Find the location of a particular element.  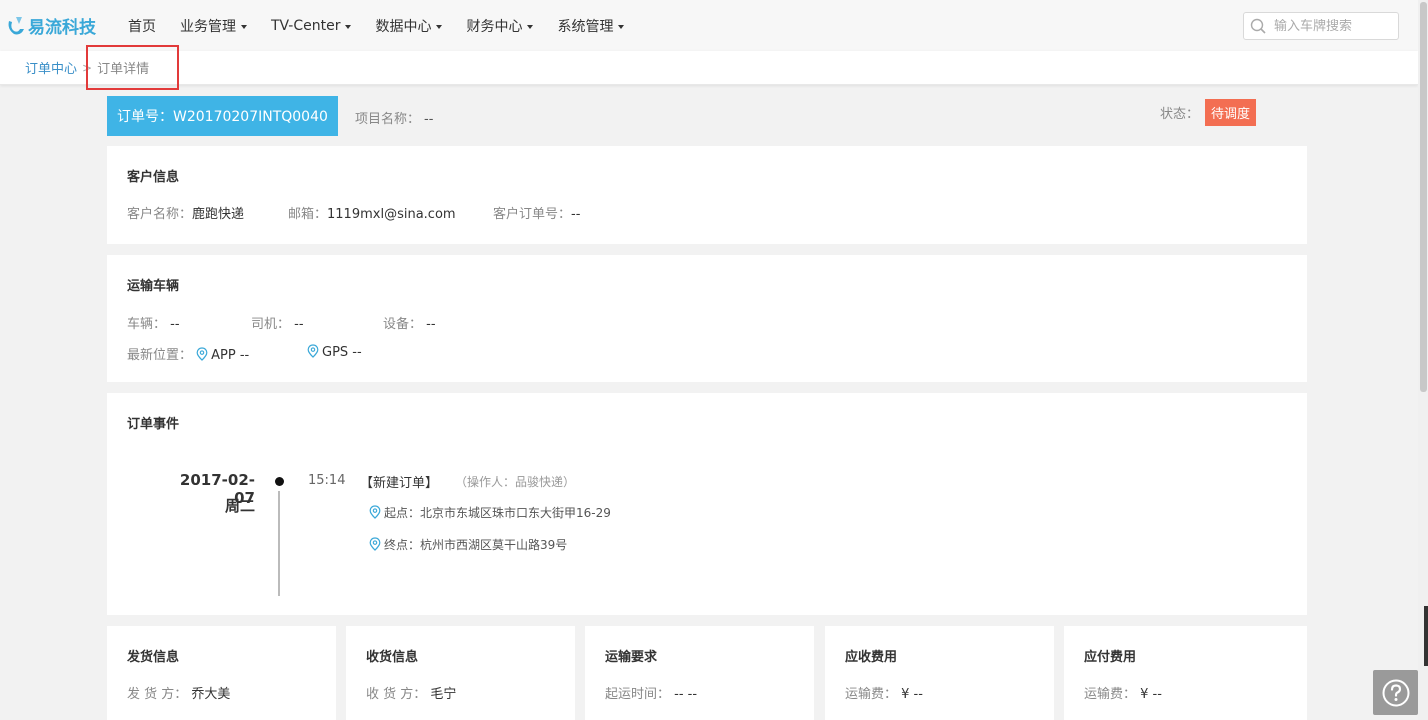

help-button is located at coordinates (1395, 692).